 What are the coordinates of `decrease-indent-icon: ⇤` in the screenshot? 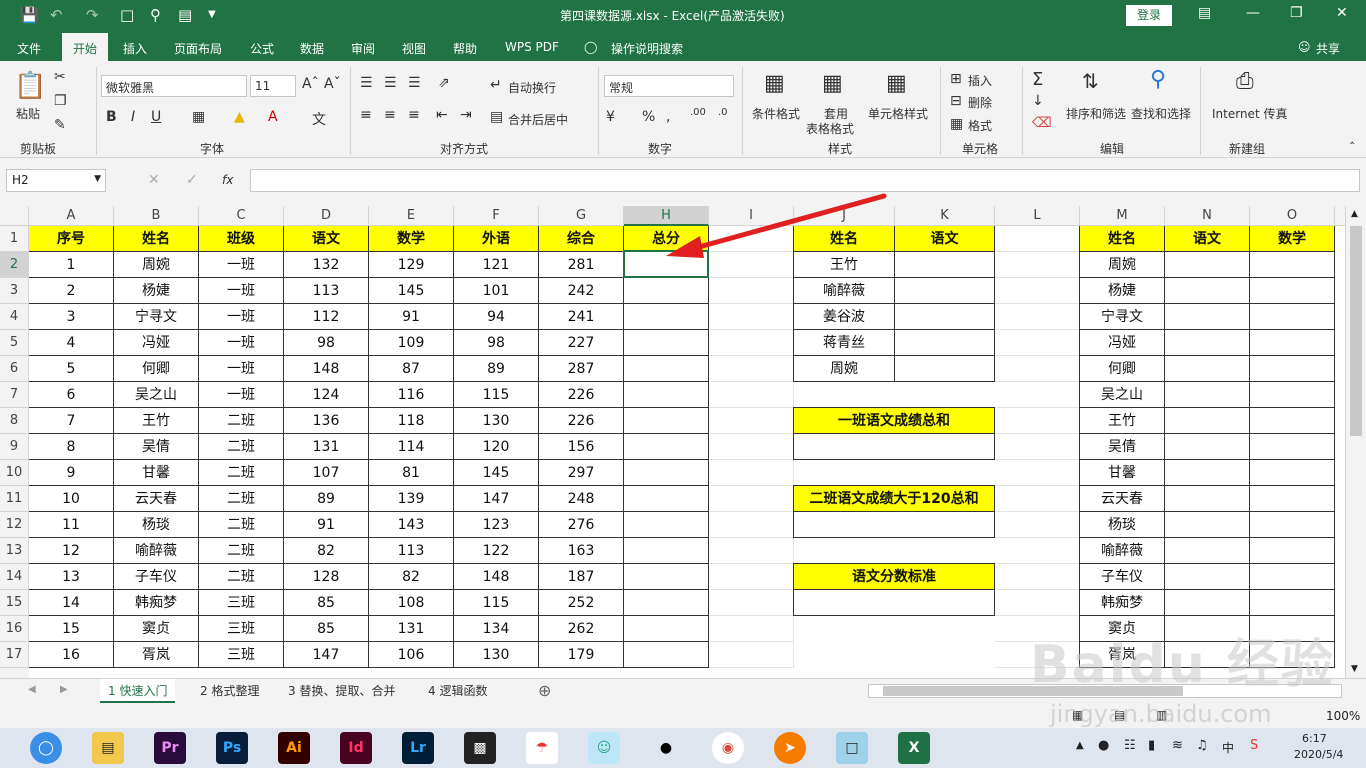 It's located at (442, 115).